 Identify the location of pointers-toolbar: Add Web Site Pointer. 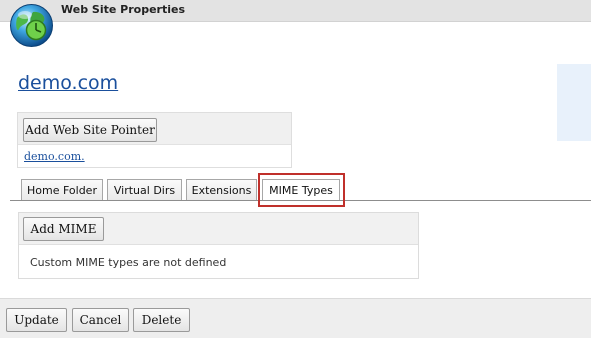
(154, 129).